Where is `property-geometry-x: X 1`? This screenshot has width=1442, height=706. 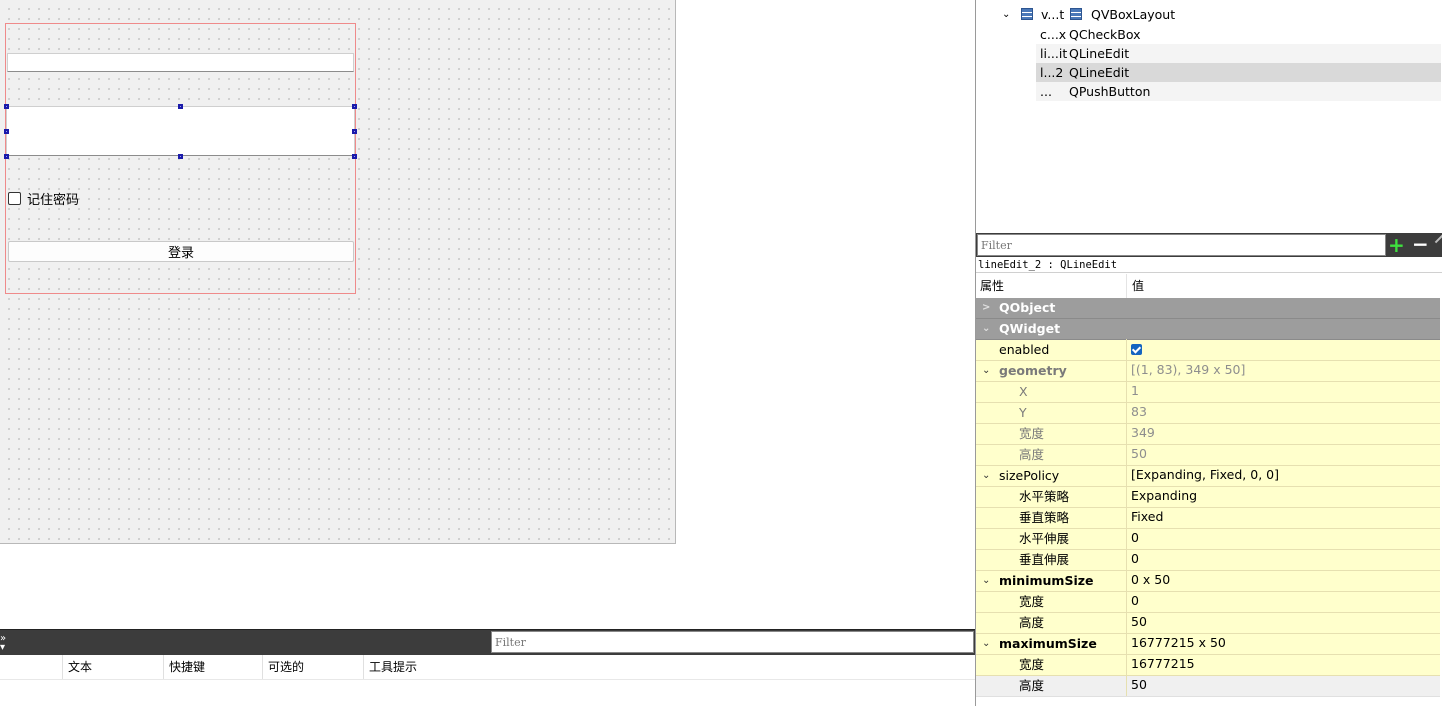
property-geometry-x: X 1 is located at coordinates (1208, 392).